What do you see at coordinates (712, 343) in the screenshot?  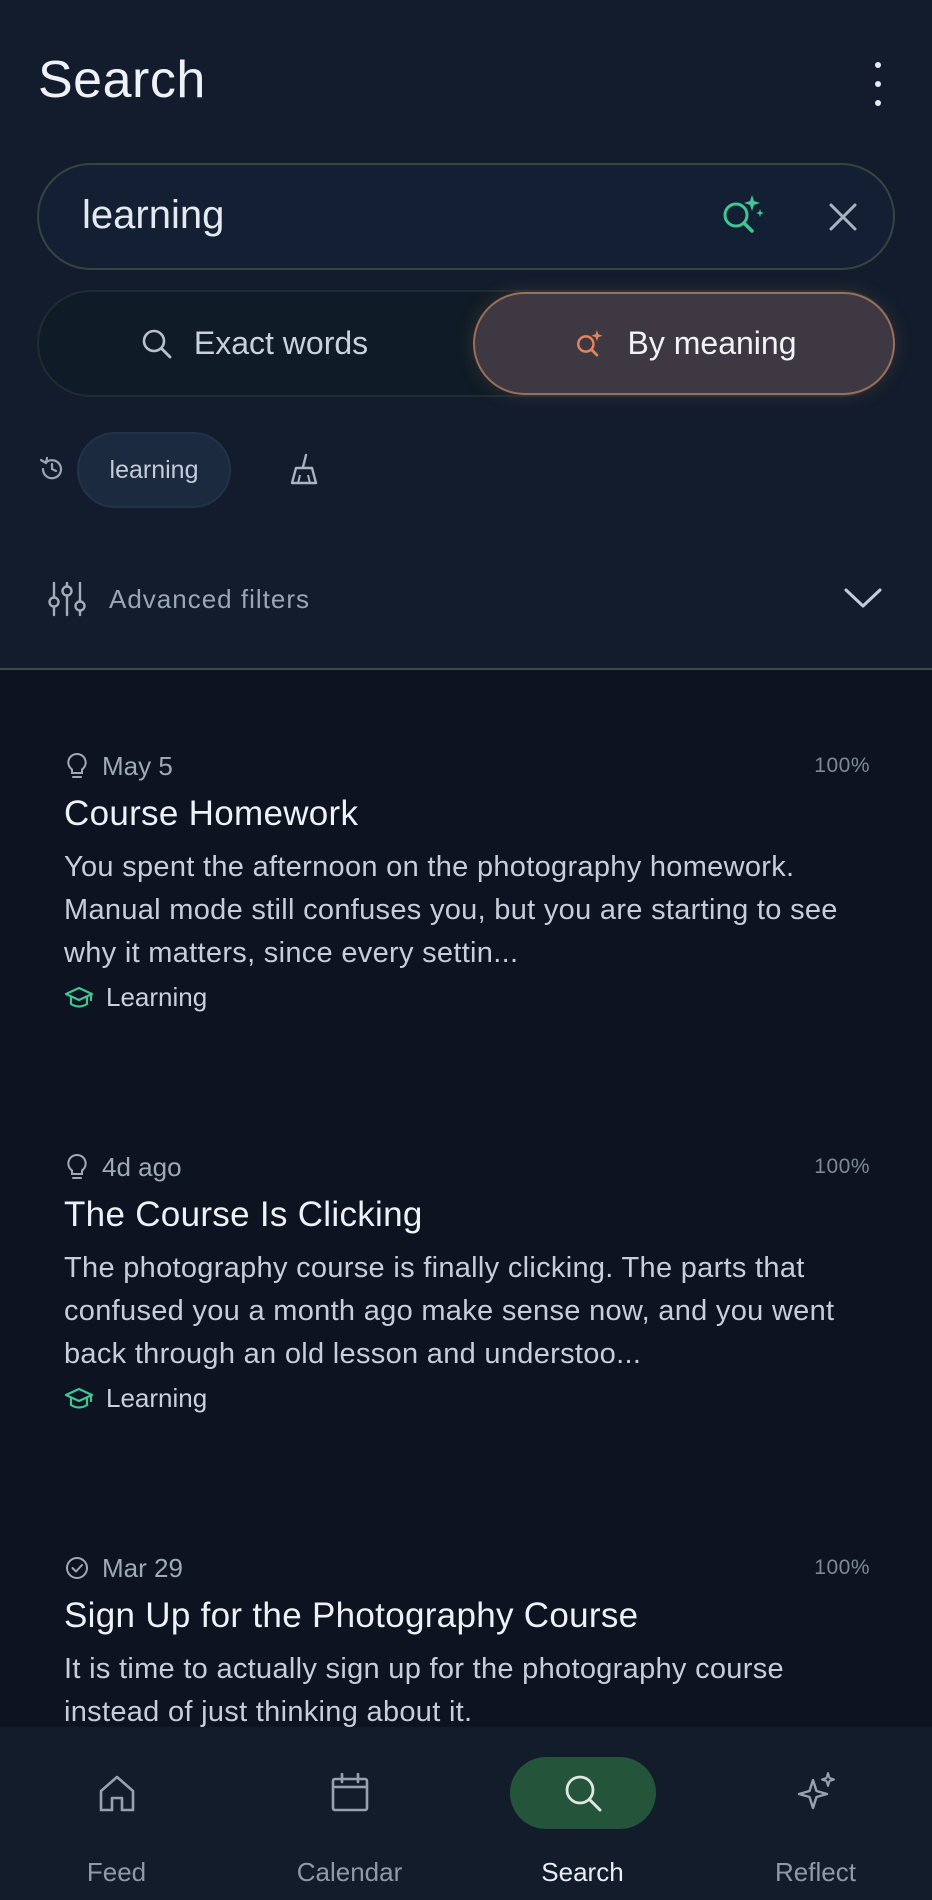 I see `by-meaning-label: By meaning` at bounding box center [712, 343].